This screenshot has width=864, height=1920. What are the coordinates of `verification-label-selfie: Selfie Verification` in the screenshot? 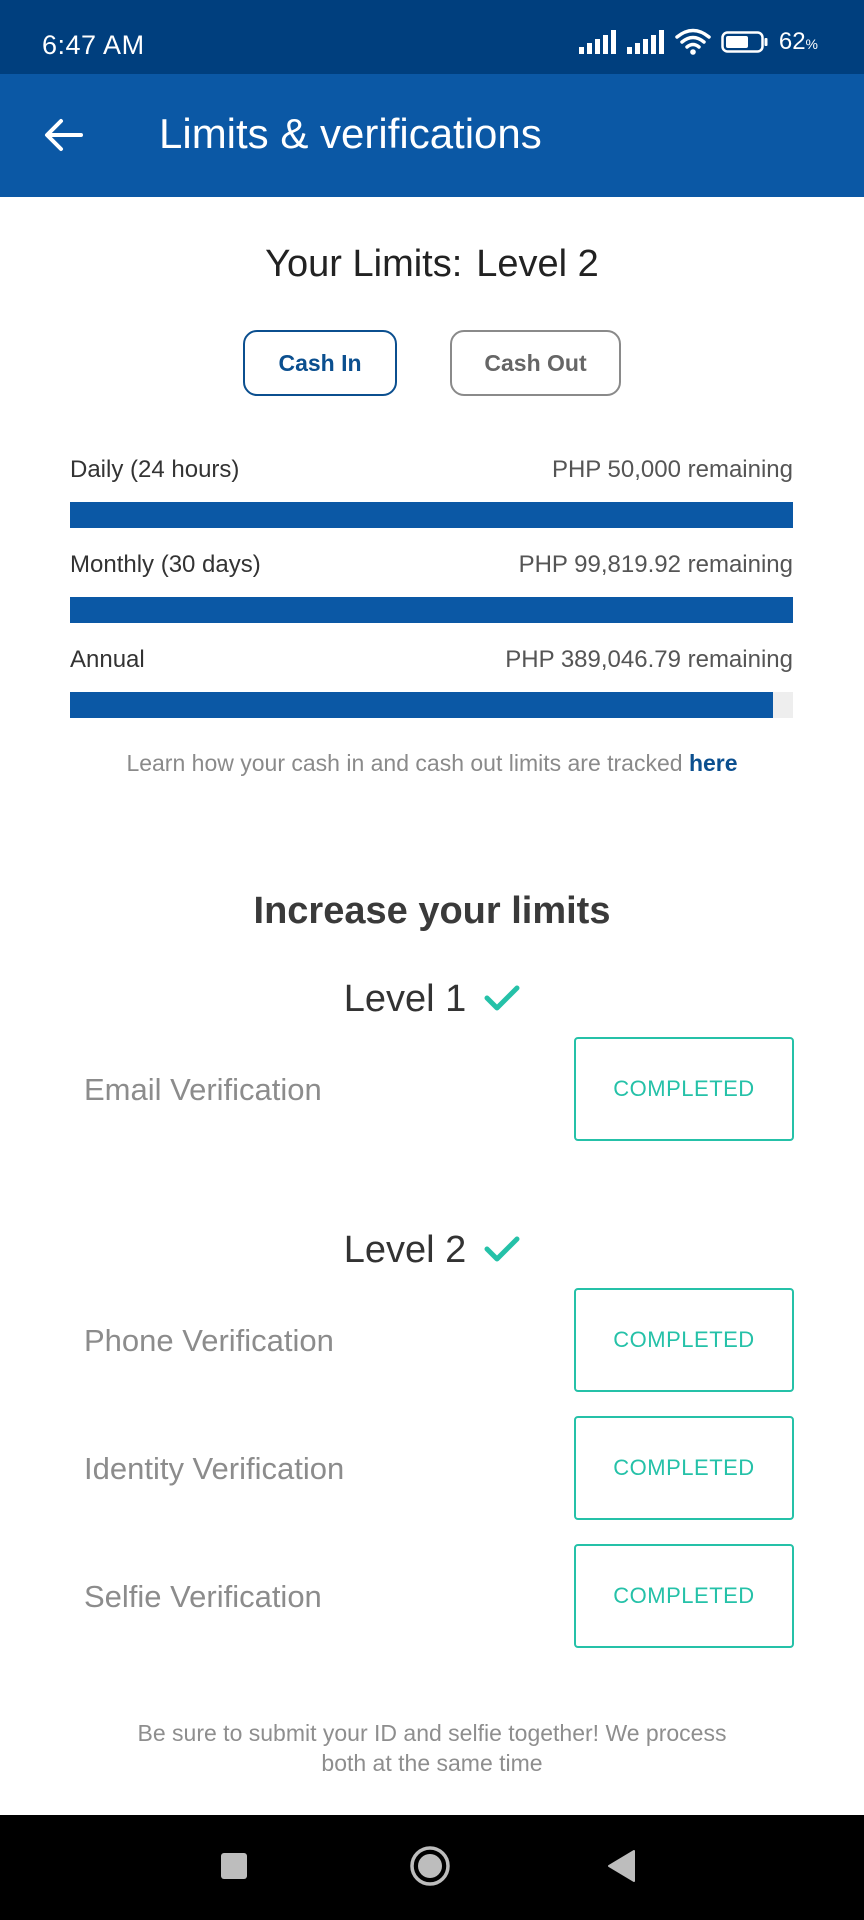 It's located at (203, 1596).